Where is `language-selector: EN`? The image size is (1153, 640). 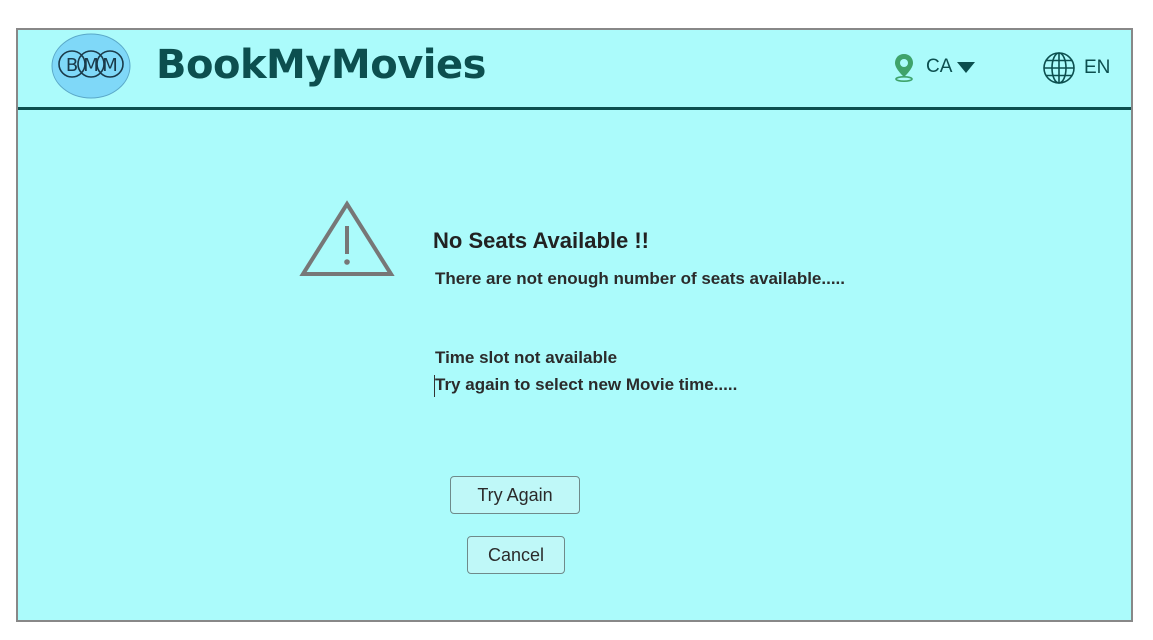
language-selector: EN is located at coordinates (1076, 68).